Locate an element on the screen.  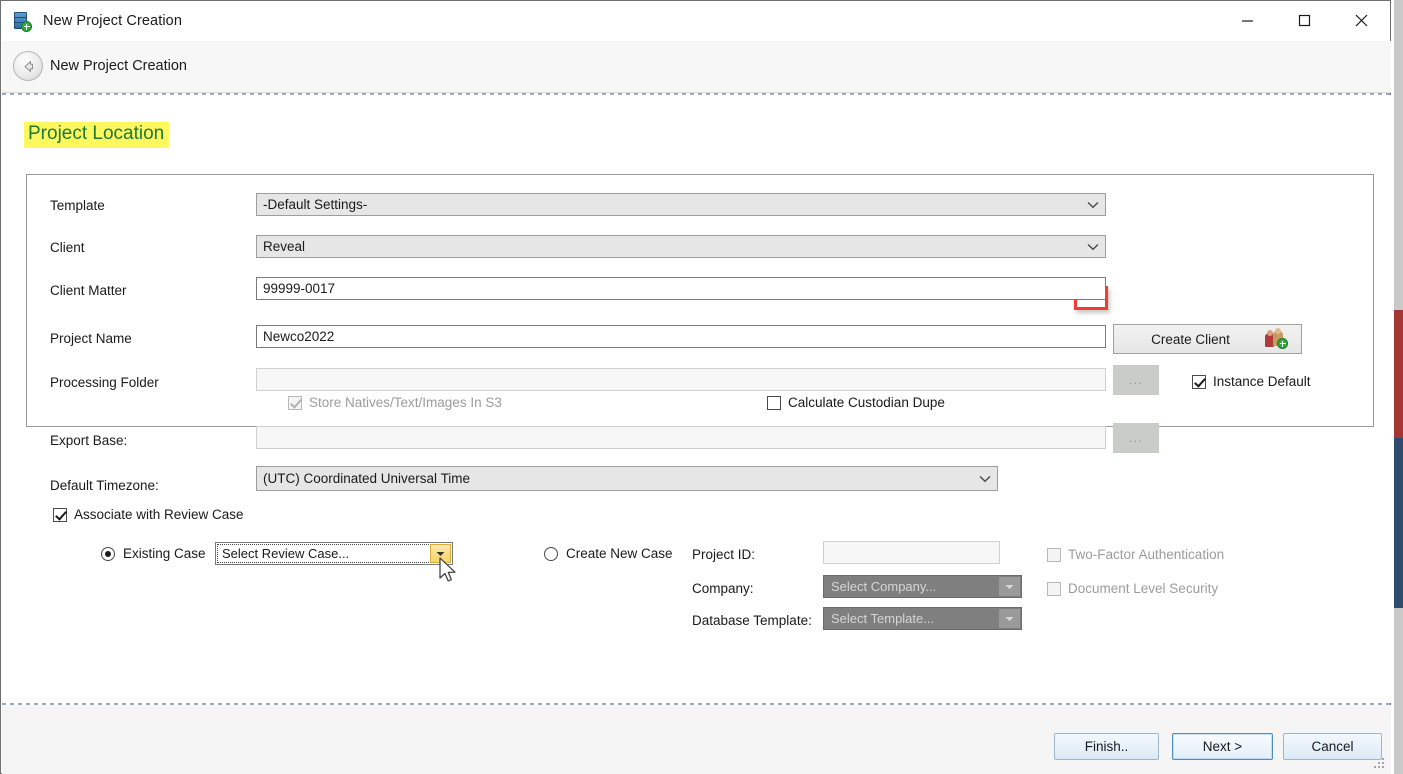
store-natives-checkbox: Store Natives/Text/Images In S3 is located at coordinates (395, 402).